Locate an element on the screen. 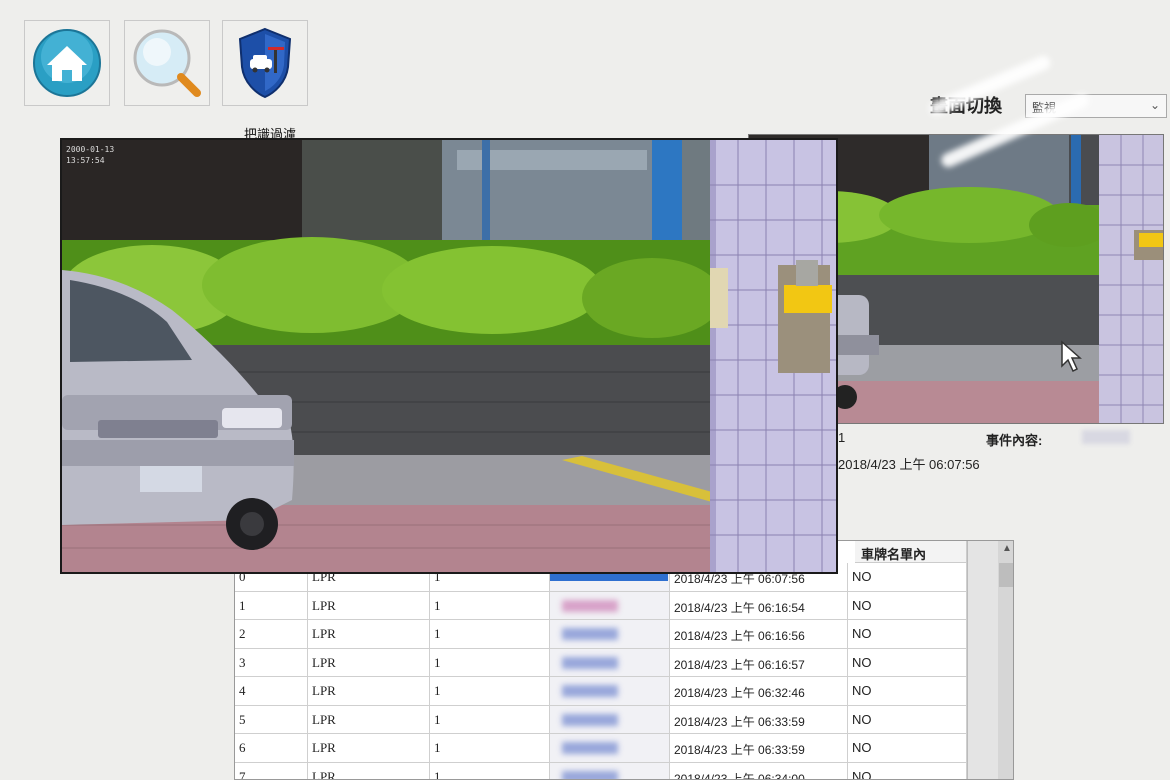 The height and width of the screenshot is (780, 1170). table-row: 3 LPR 1 2018/4/23 上午 06:16:57 NO is located at coordinates (601, 662).